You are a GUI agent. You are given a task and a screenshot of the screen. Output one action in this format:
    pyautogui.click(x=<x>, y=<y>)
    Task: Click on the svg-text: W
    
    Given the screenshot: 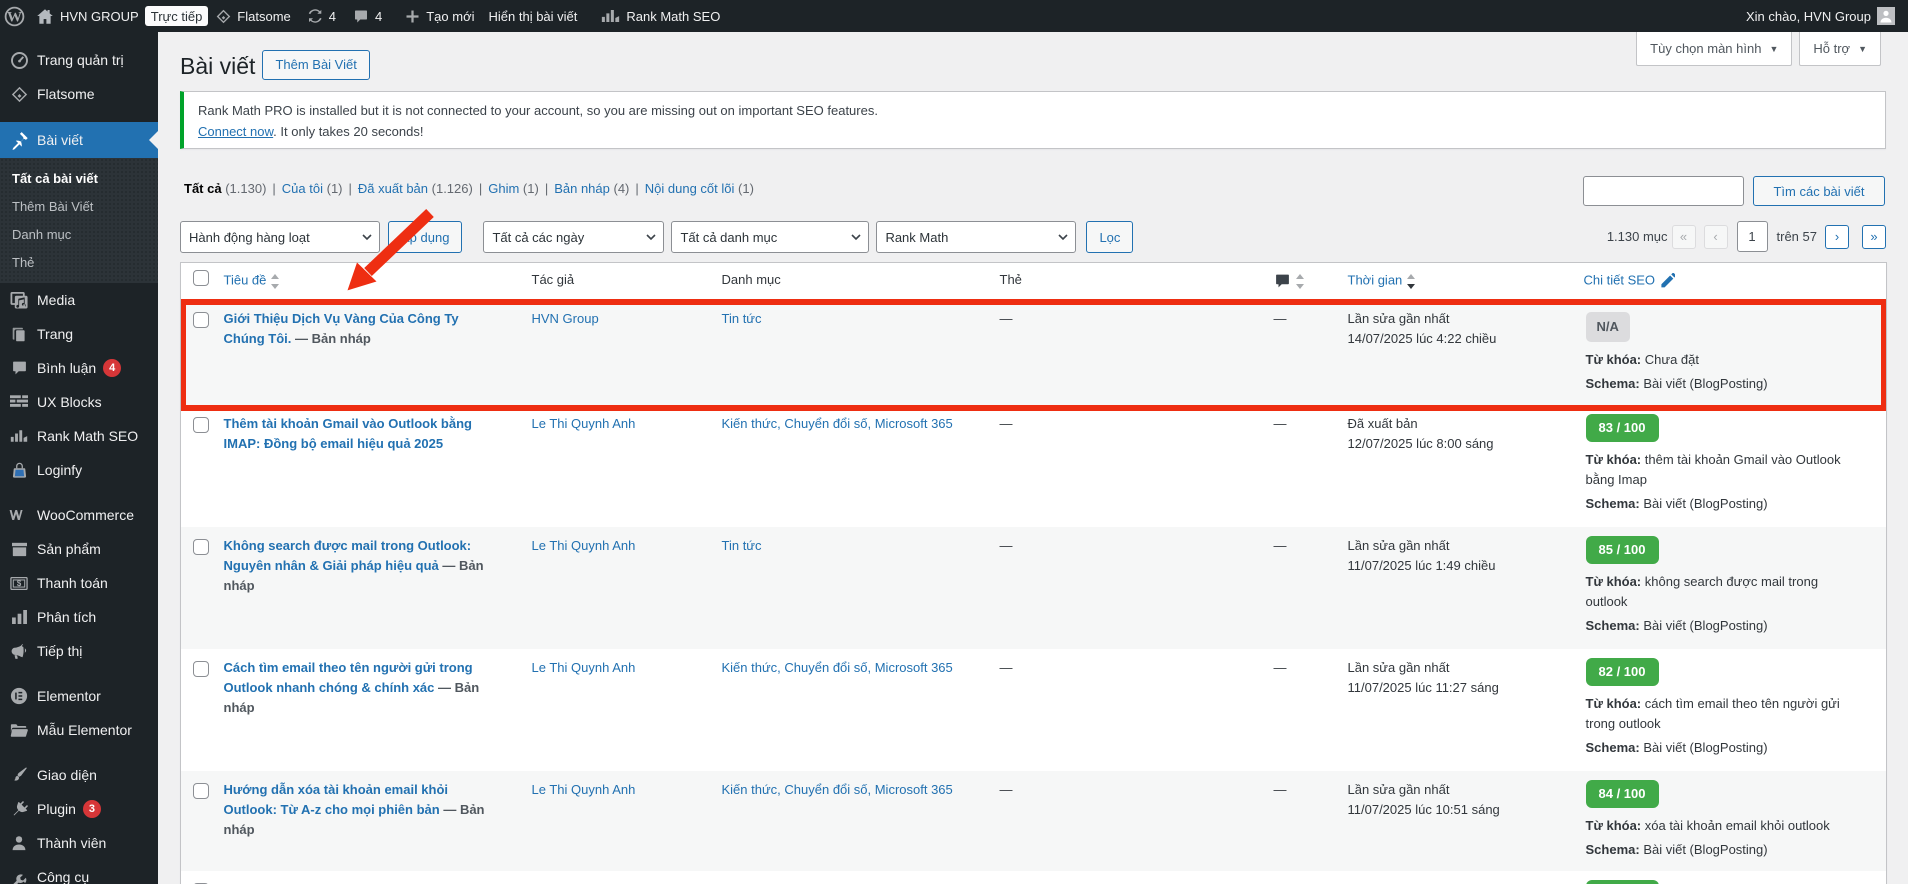 What is the action you would take?
    pyautogui.click(x=14, y=17)
    